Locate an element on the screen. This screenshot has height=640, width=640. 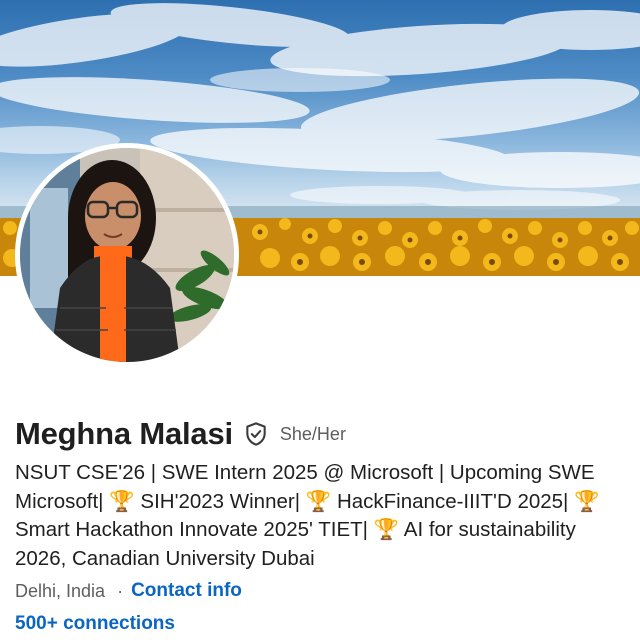
avatar-image is located at coordinates (127, 255).